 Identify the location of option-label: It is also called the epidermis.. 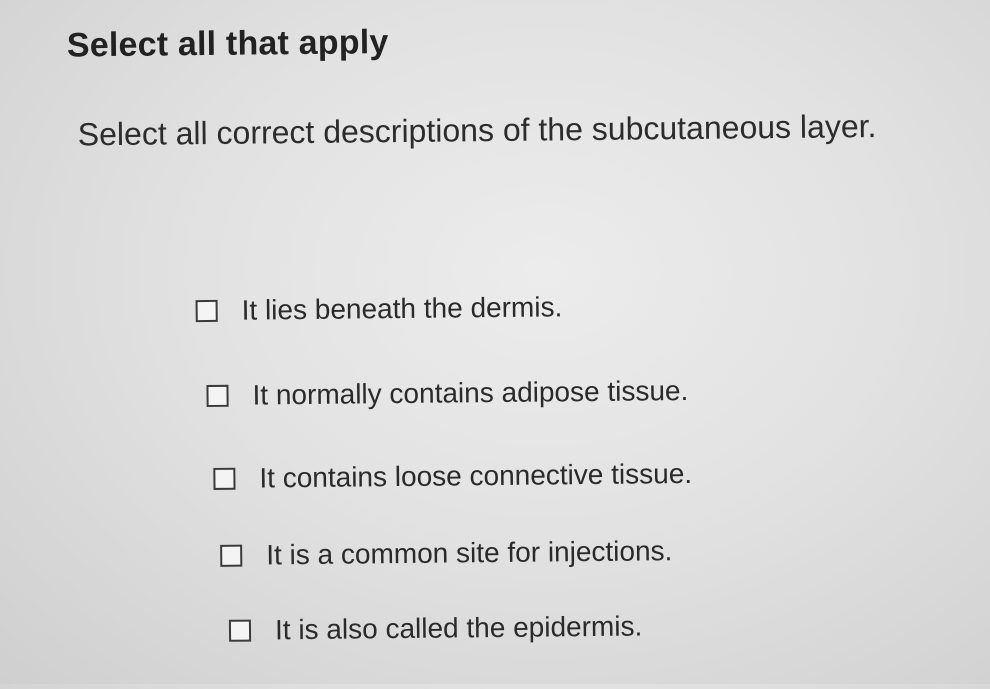
(458, 628).